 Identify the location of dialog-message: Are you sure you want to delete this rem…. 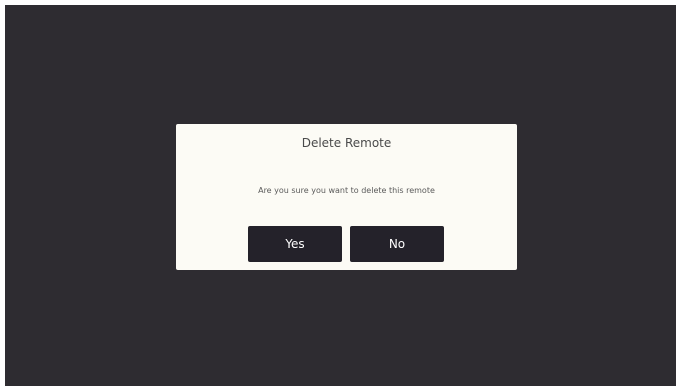
(346, 190).